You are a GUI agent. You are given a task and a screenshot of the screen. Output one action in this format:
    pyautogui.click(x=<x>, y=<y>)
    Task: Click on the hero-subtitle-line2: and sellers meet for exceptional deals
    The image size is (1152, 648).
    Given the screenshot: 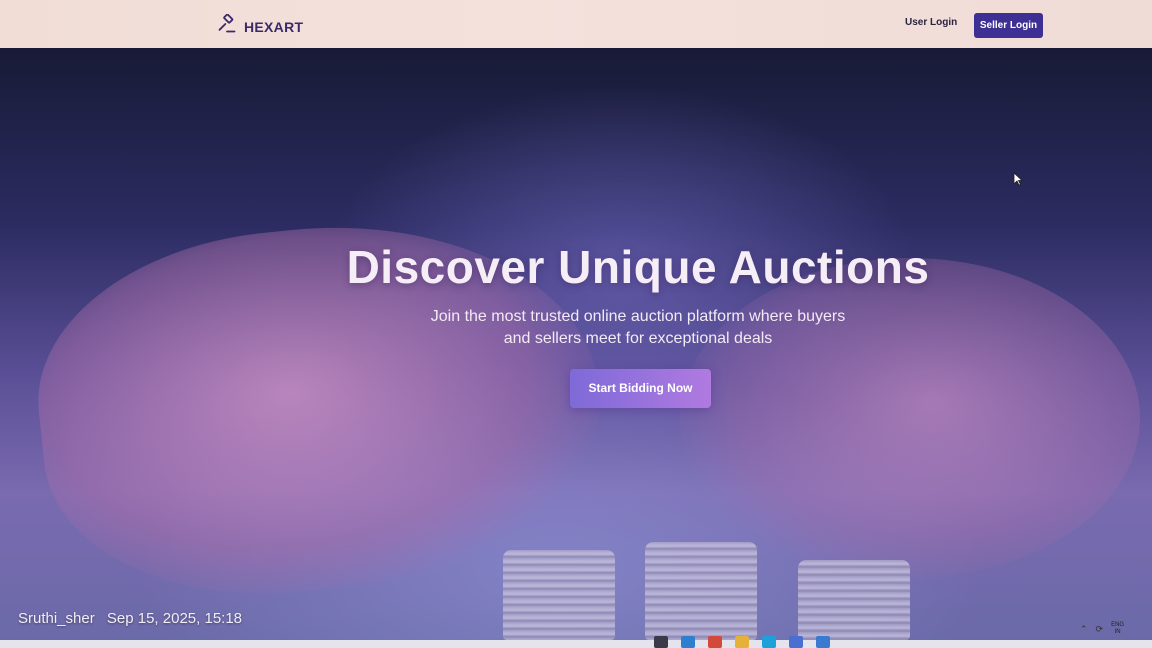 What is the action you would take?
    pyautogui.click(x=638, y=338)
    